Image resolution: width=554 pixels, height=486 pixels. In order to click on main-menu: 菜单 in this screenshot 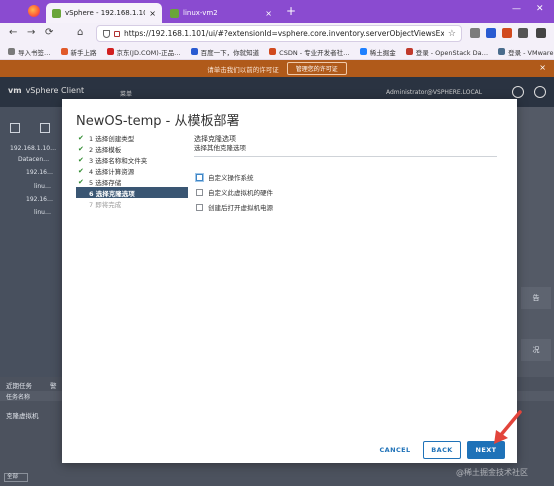, I will do `click(126, 93)`.